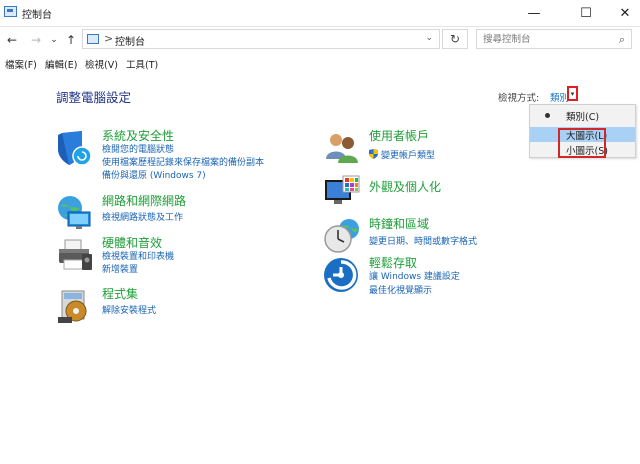 The width and height of the screenshot is (640, 464). Describe the element at coordinates (342, 275) in the screenshot. I see `ease-of-access-icon` at that location.